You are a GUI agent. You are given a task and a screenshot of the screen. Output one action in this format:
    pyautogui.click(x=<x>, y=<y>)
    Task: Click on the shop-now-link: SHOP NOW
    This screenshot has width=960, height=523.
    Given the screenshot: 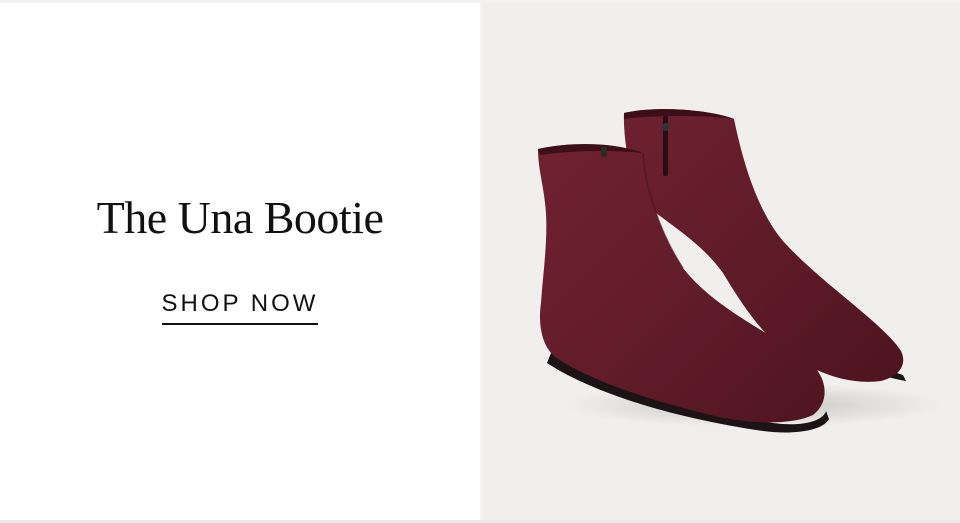 What is the action you would take?
    pyautogui.click(x=240, y=307)
    